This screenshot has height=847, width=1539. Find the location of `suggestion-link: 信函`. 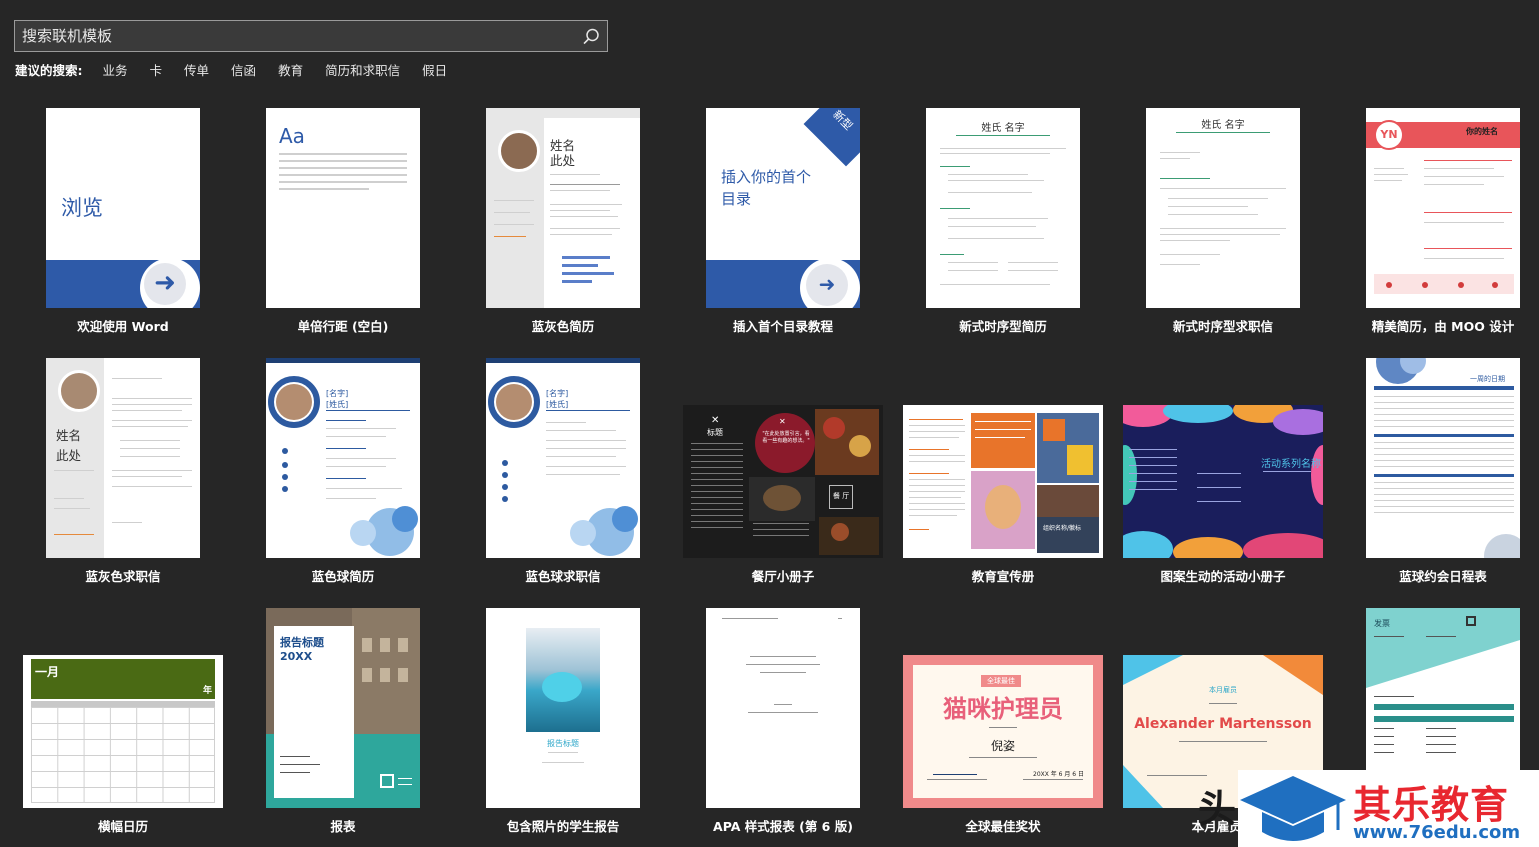

suggestion-link: 信函 is located at coordinates (243, 69).